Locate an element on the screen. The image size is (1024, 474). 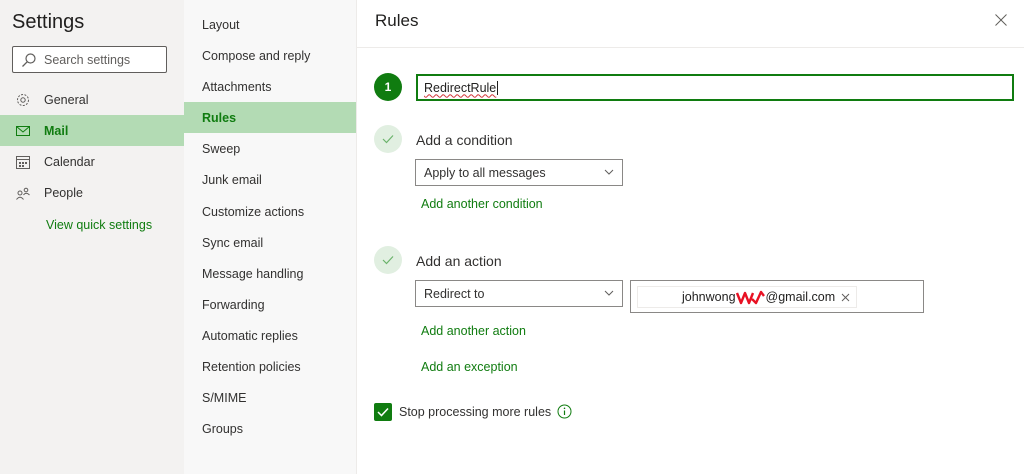
stop-processing-label: Stop processing more rules is located at coordinates (475, 412).